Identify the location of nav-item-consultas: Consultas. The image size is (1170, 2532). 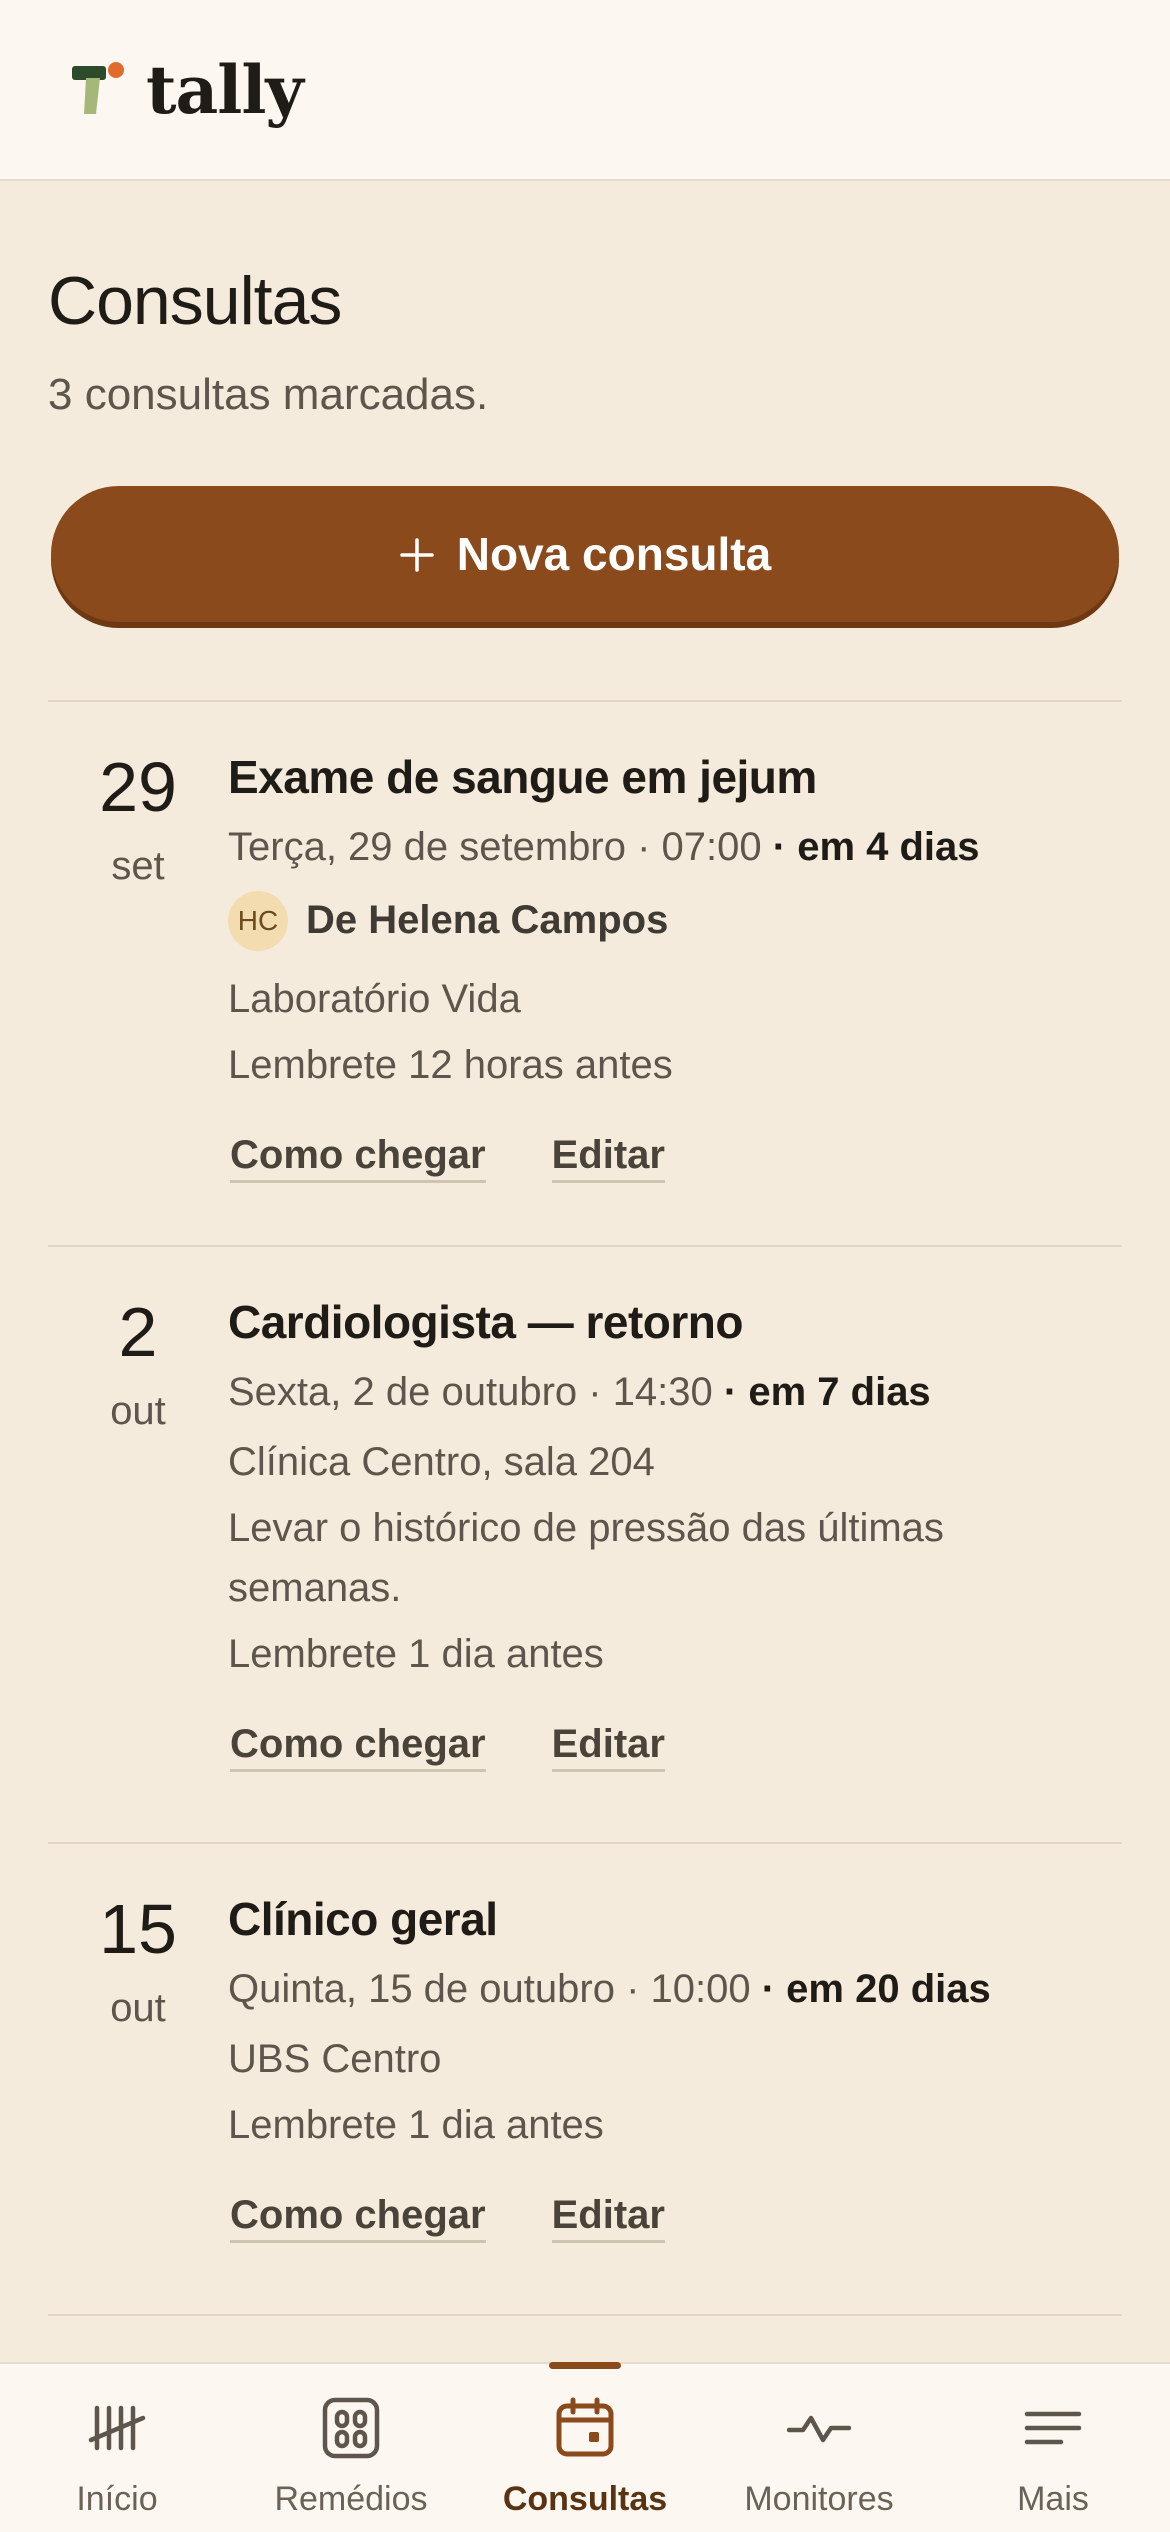
(585, 2447).